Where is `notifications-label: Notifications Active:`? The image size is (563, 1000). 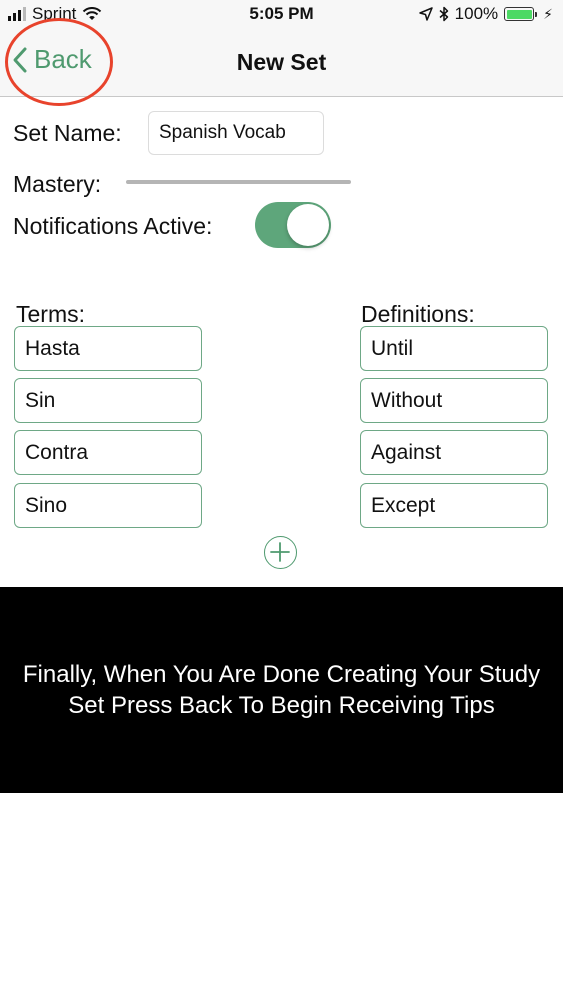 notifications-label: Notifications Active: is located at coordinates (113, 226).